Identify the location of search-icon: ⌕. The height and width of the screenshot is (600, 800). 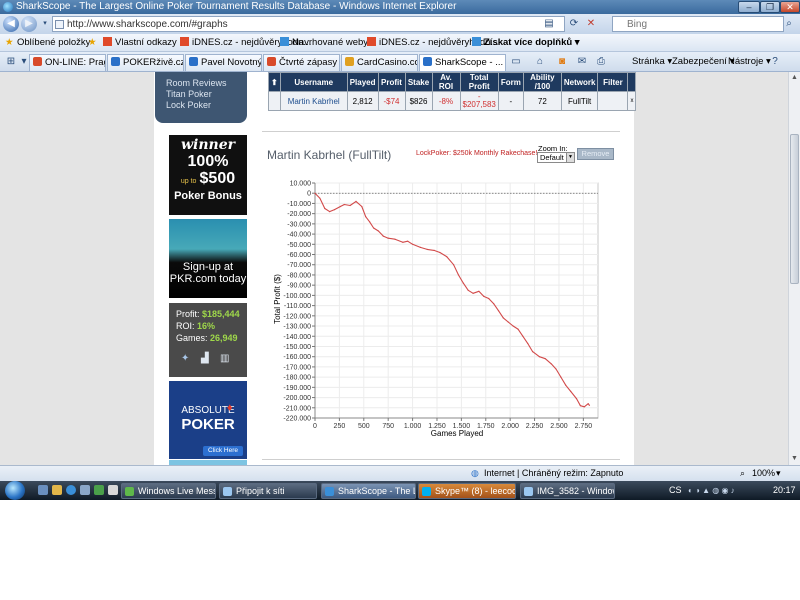
(789, 24).